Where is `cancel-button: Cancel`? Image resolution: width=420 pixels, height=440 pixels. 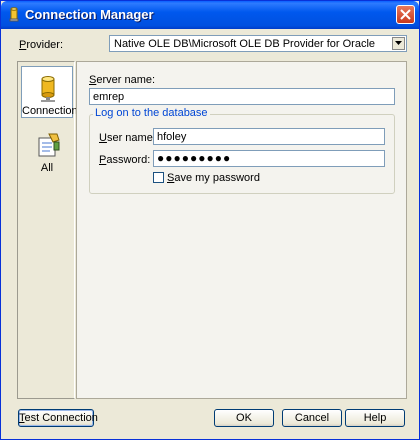
cancel-button: Cancel is located at coordinates (312, 418).